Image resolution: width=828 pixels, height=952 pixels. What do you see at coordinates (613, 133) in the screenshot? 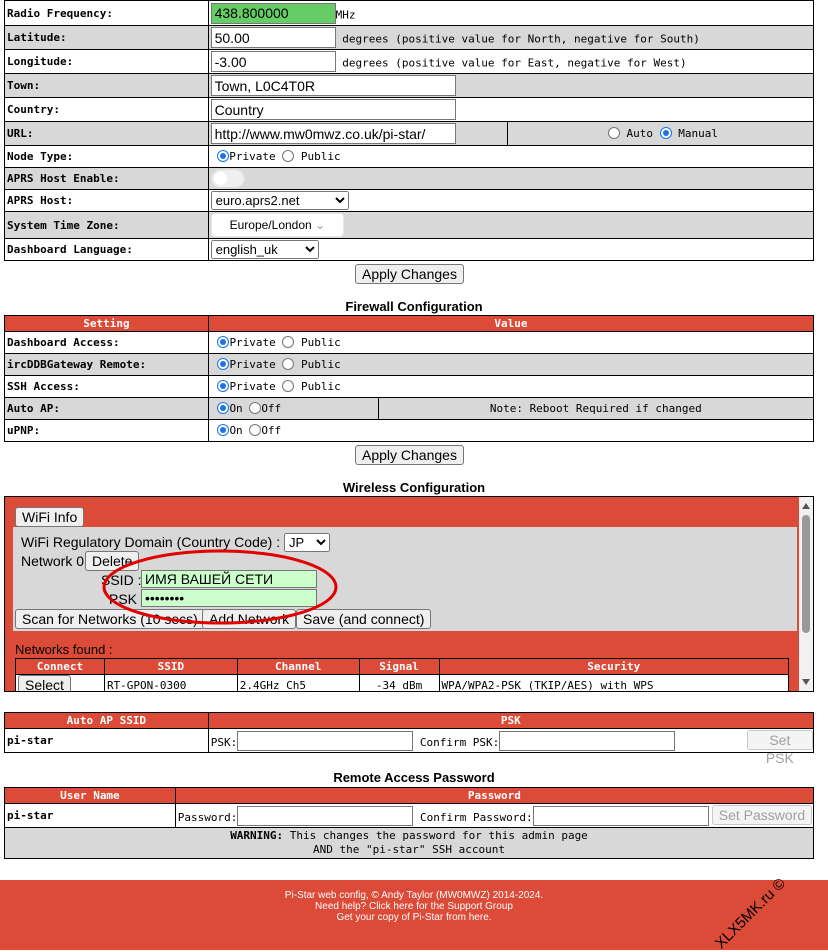
I see `url-auto-radio` at bounding box center [613, 133].